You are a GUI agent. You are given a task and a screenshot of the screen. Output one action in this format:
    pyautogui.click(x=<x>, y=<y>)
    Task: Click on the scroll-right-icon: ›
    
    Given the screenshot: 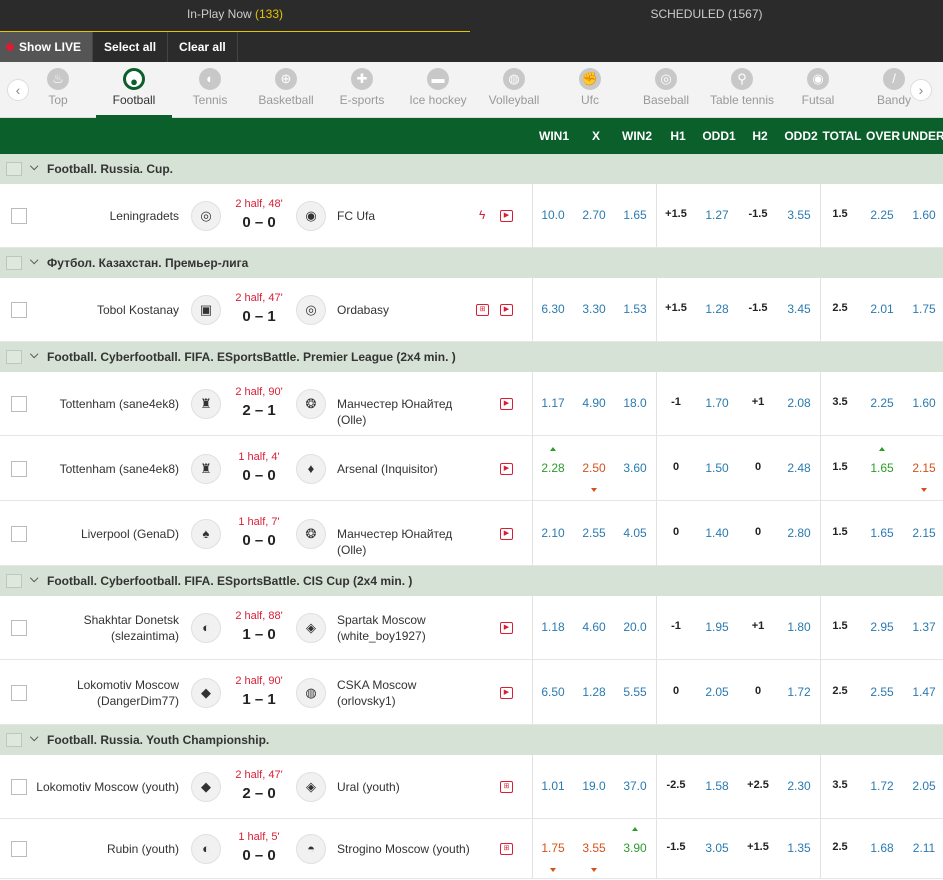 What is the action you would take?
    pyautogui.click(x=921, y=90)
    